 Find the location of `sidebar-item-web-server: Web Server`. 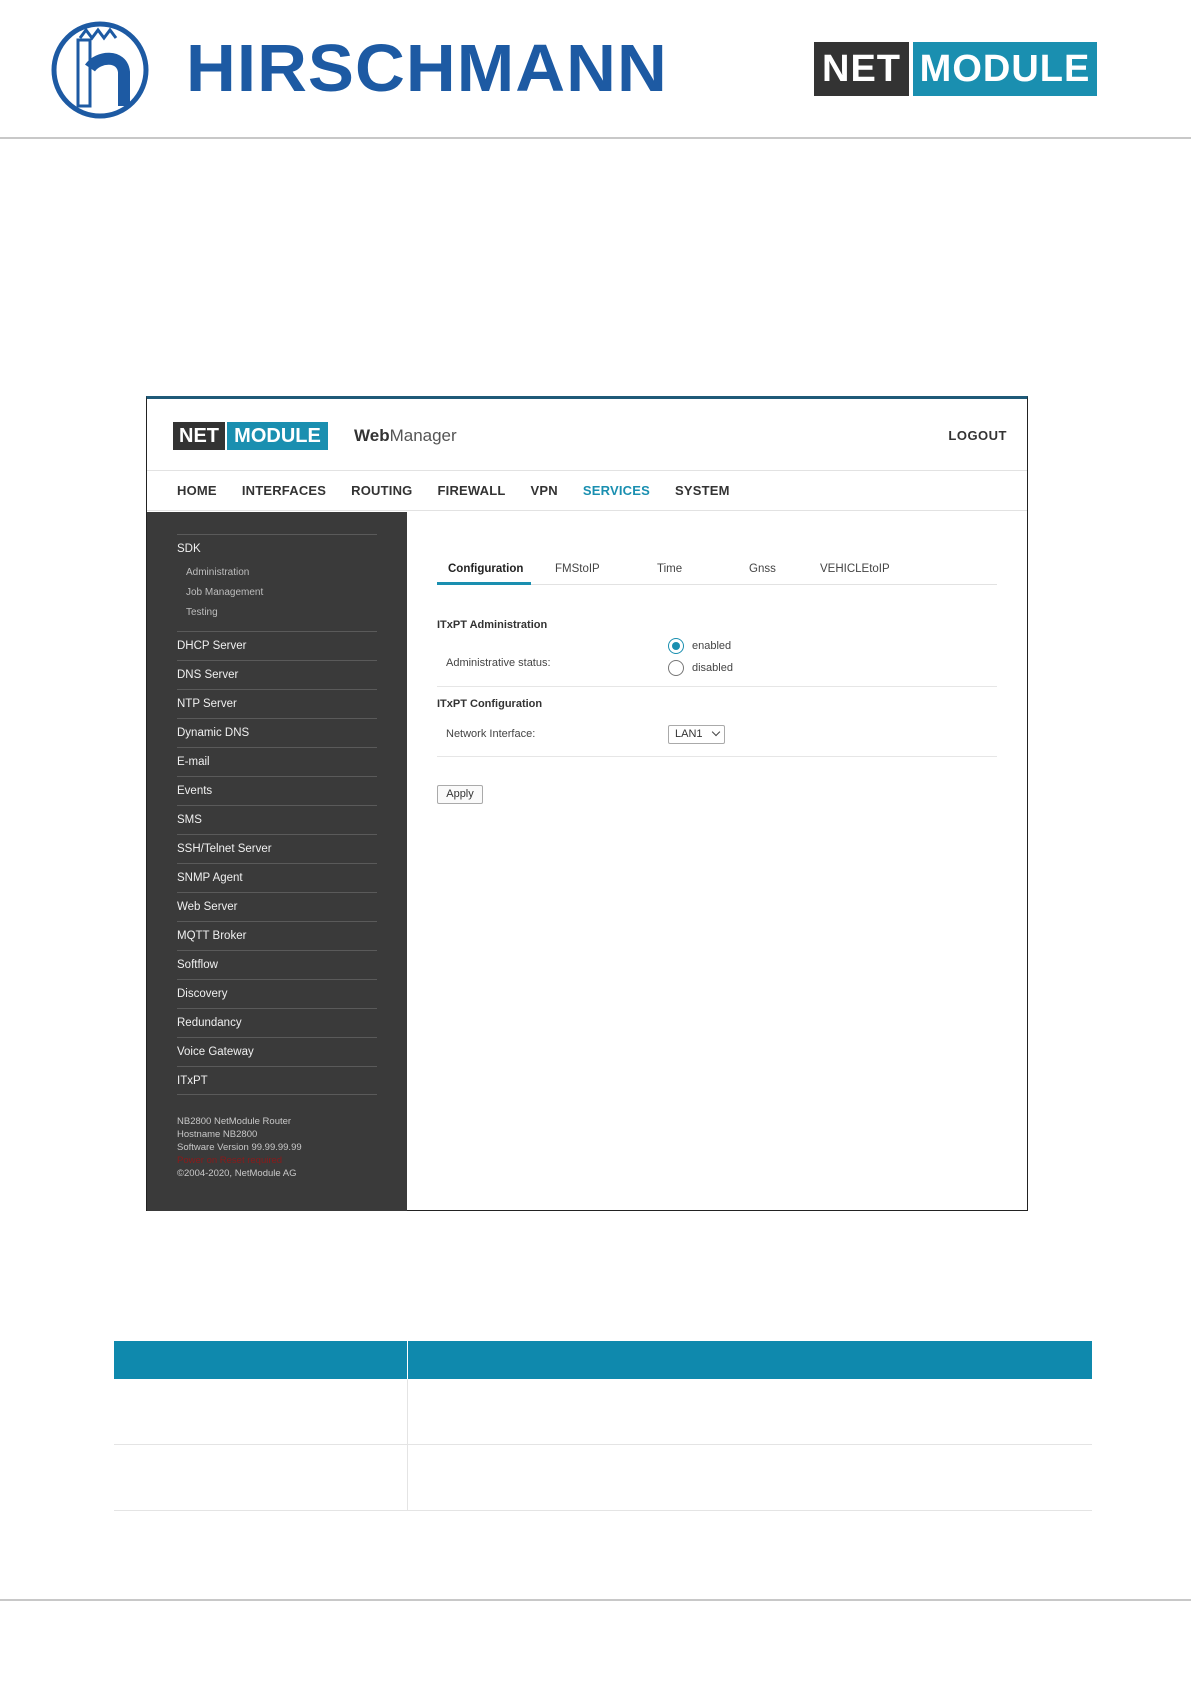

sidebar-item-web-server: Web Server is located at coordinates (277, 906).